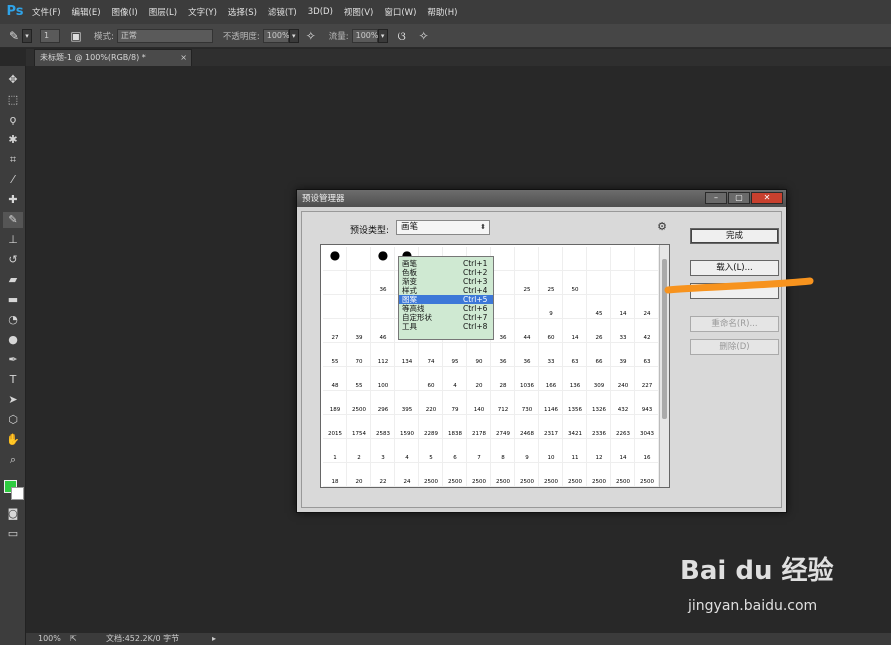 The height and width of the screenshot is (645, 891). I want to click on watermark-url: jingyan.baidu.com, so click(753, 606).